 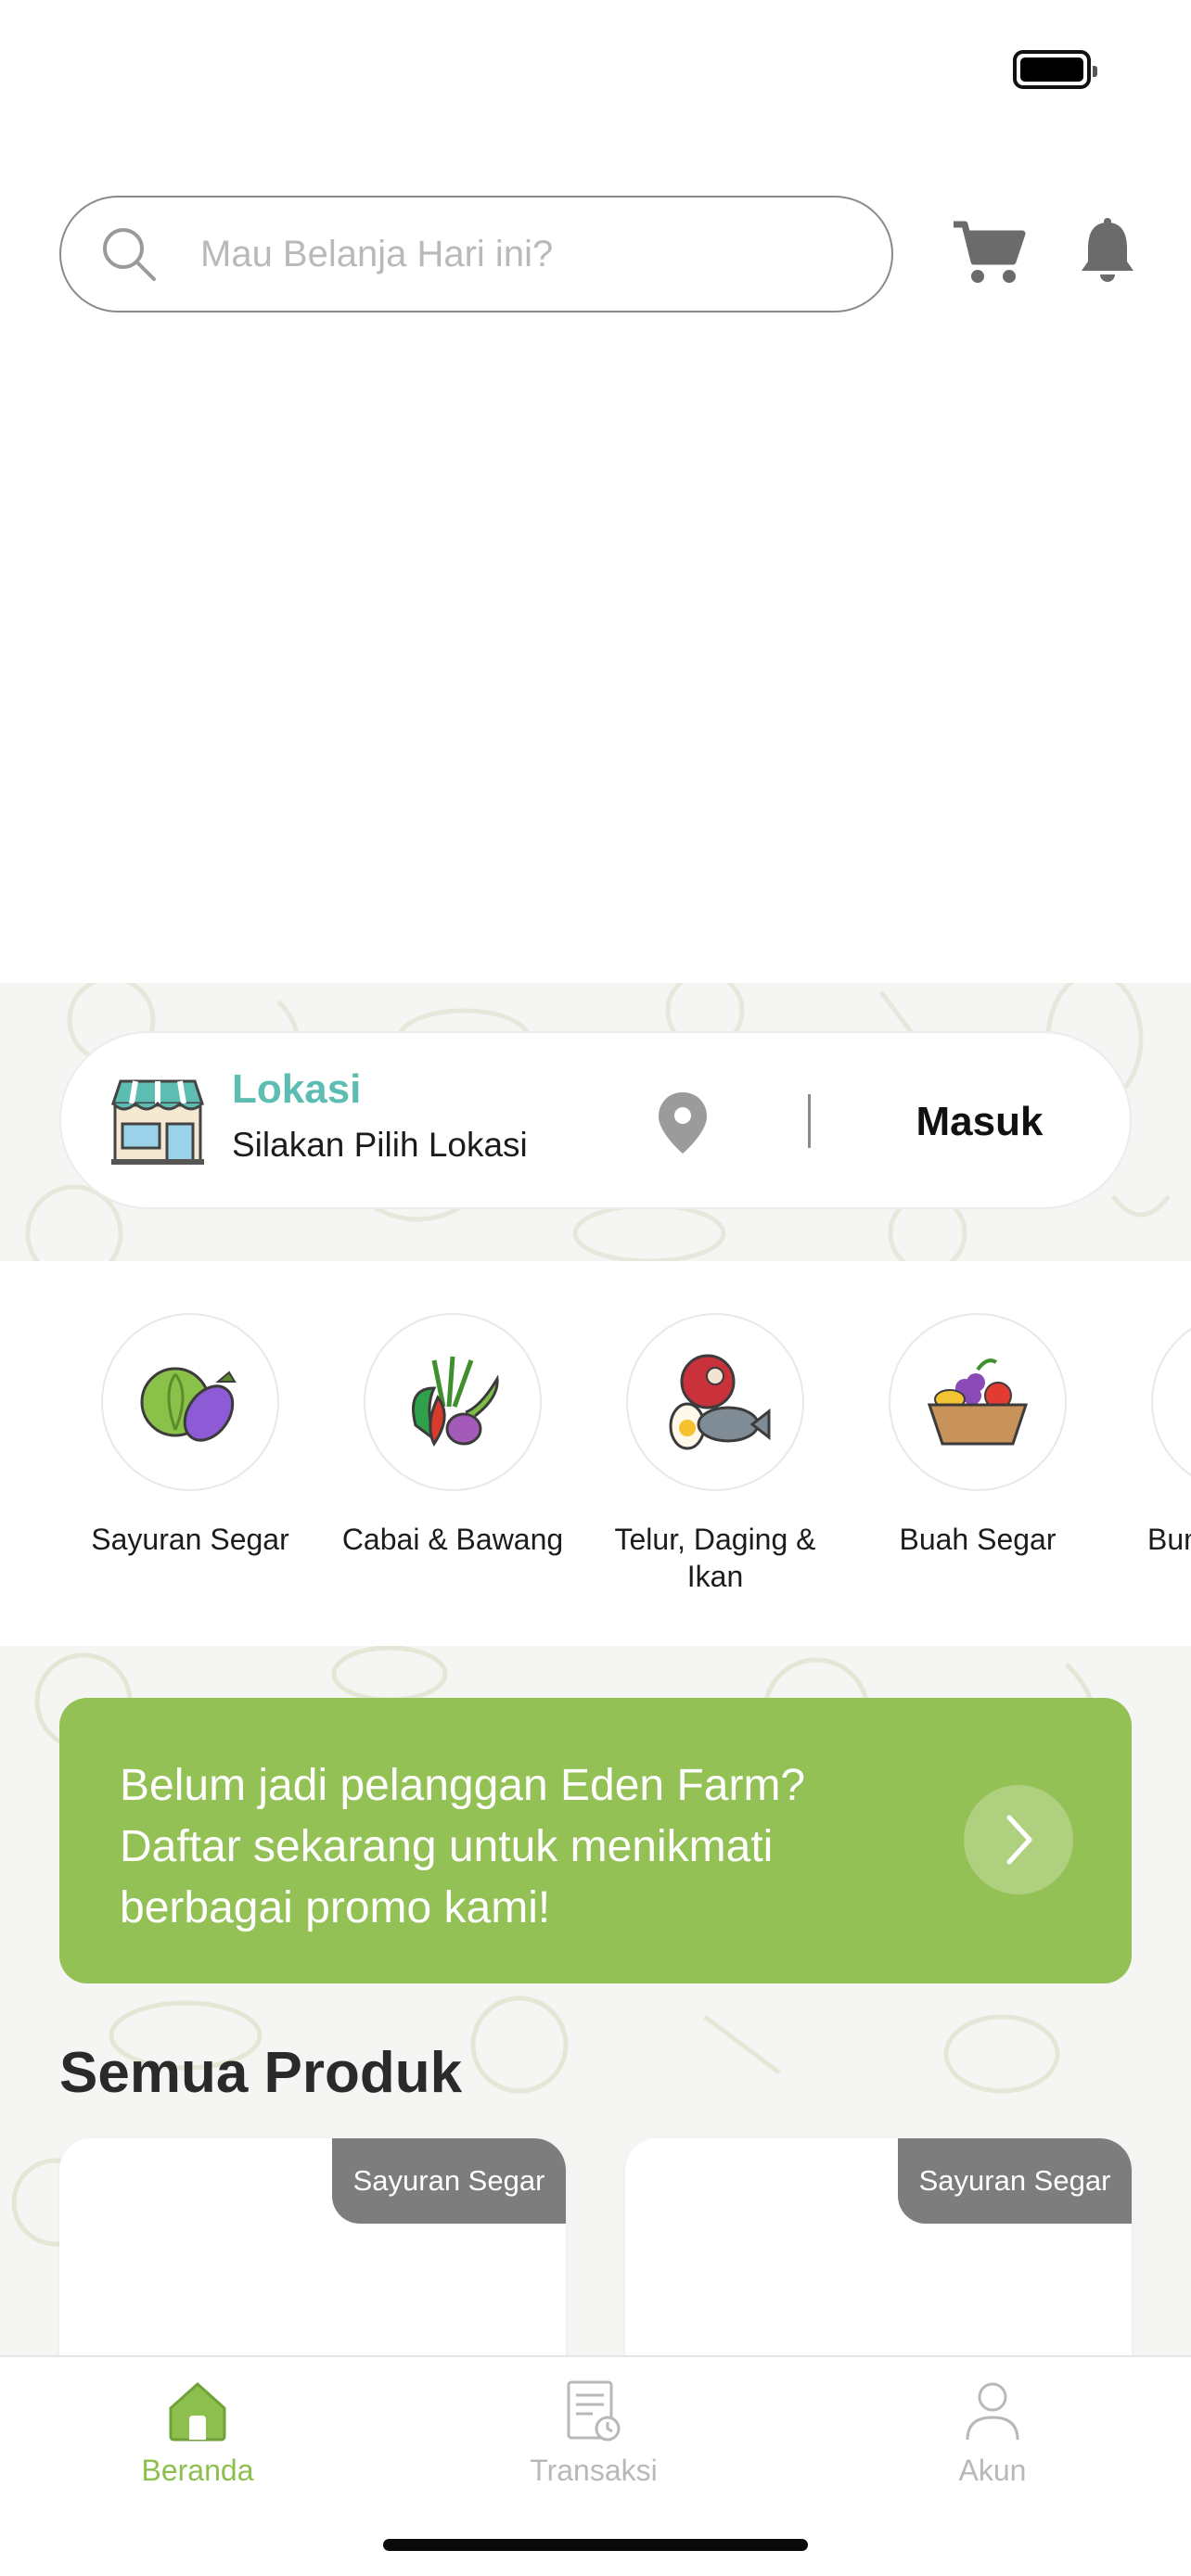 I want to click on battery-icon, so click(x=1055, y=69).